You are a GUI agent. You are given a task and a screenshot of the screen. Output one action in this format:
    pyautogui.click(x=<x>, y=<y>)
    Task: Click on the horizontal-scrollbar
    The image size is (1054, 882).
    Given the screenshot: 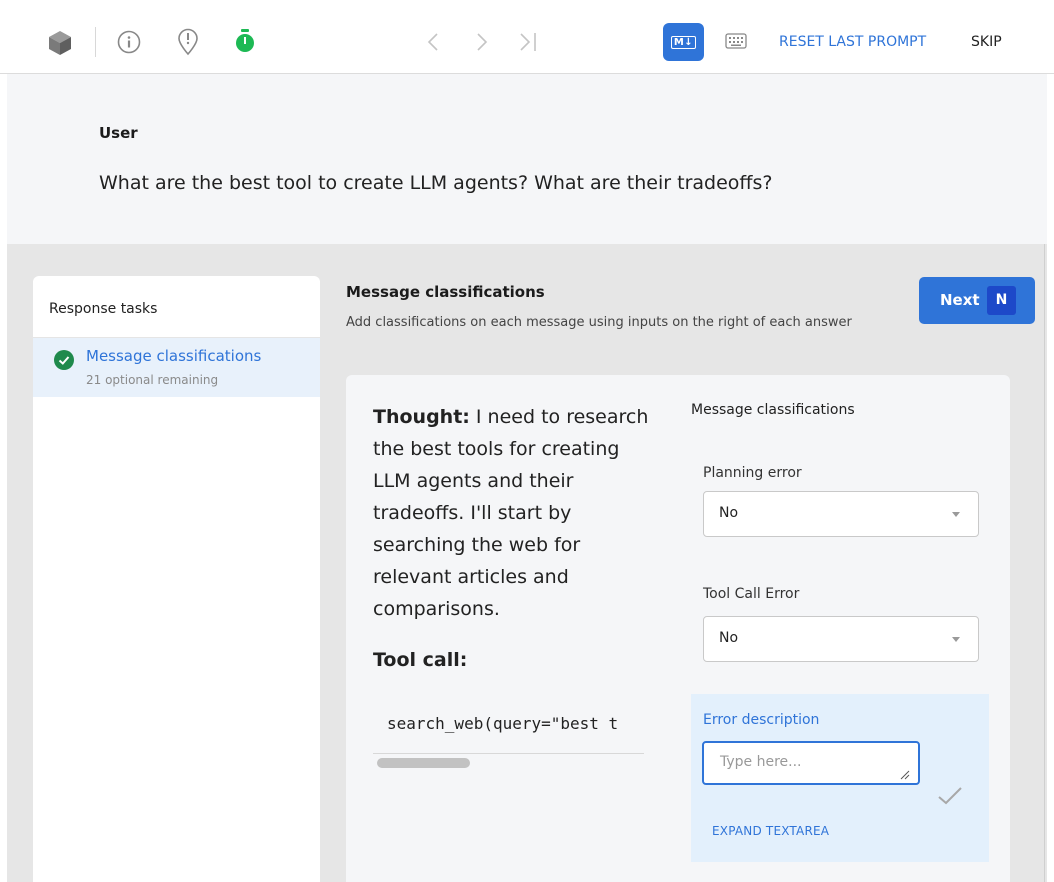 What is the action you would take?
    pyautogui.click(x=423, y=763)
    